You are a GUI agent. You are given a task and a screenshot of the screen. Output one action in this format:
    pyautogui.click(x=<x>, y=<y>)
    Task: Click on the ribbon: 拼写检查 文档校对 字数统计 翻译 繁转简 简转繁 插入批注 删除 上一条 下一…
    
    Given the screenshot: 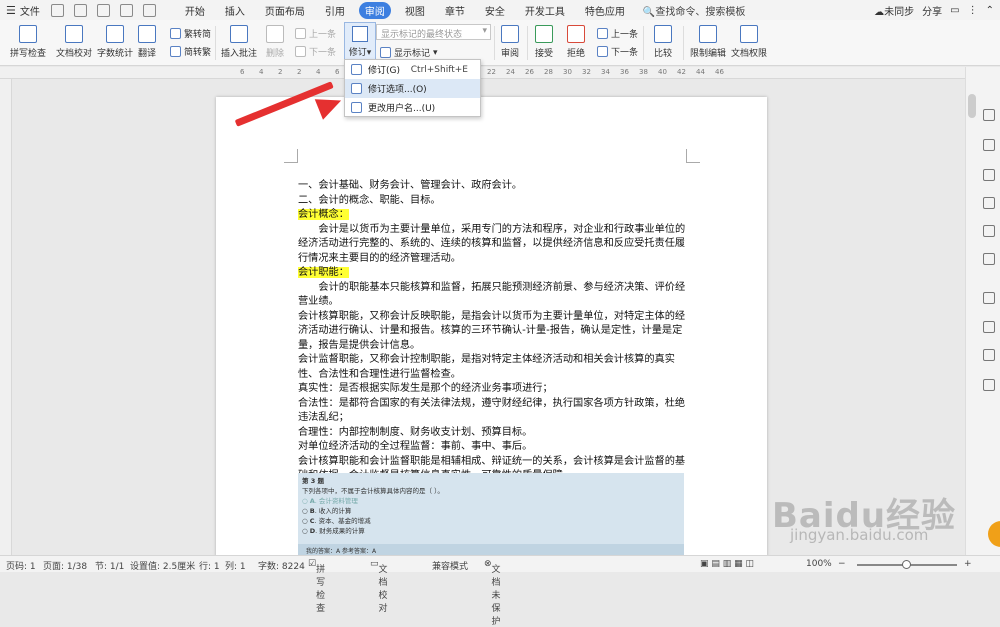 What is the action you would take?
    pyautogui.click(x=500, y=43)
    